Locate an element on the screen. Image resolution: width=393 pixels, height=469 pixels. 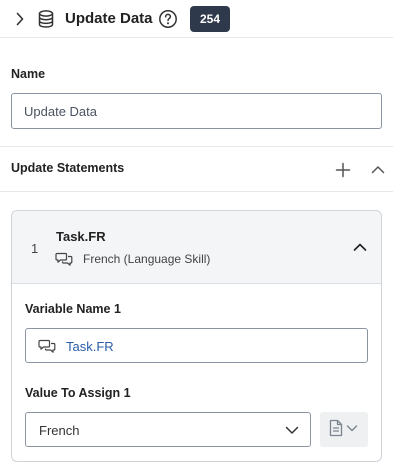
update-statements-label: Update Statements is located at coordinates (68, 168).